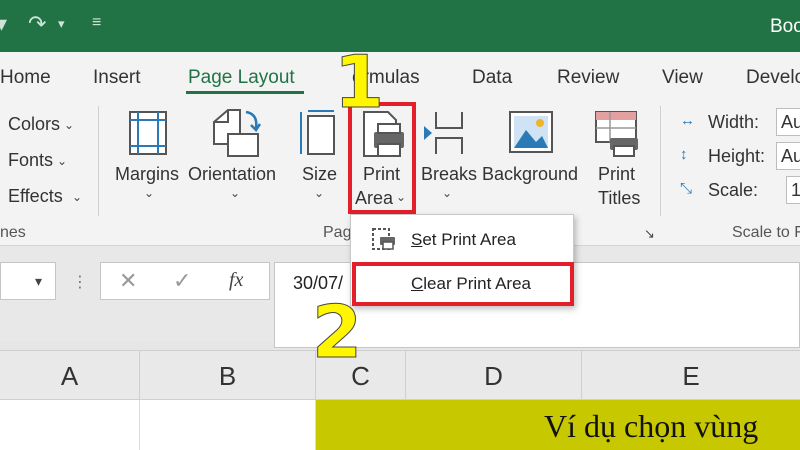  I want to click on set-print-area-item: Set Print Area, so click(462, 239).